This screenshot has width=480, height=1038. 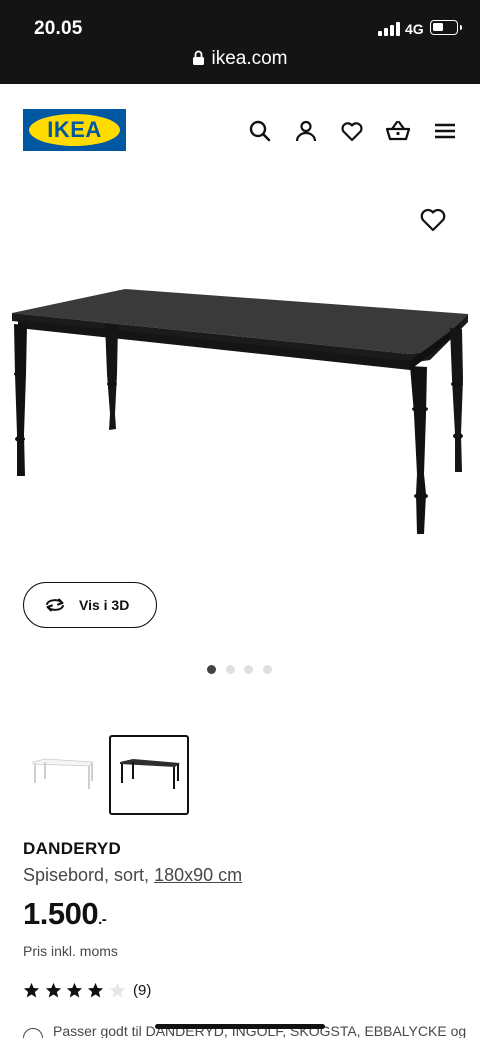 I want to click on product-price: 1.500.-, so click(x=65, y=914).